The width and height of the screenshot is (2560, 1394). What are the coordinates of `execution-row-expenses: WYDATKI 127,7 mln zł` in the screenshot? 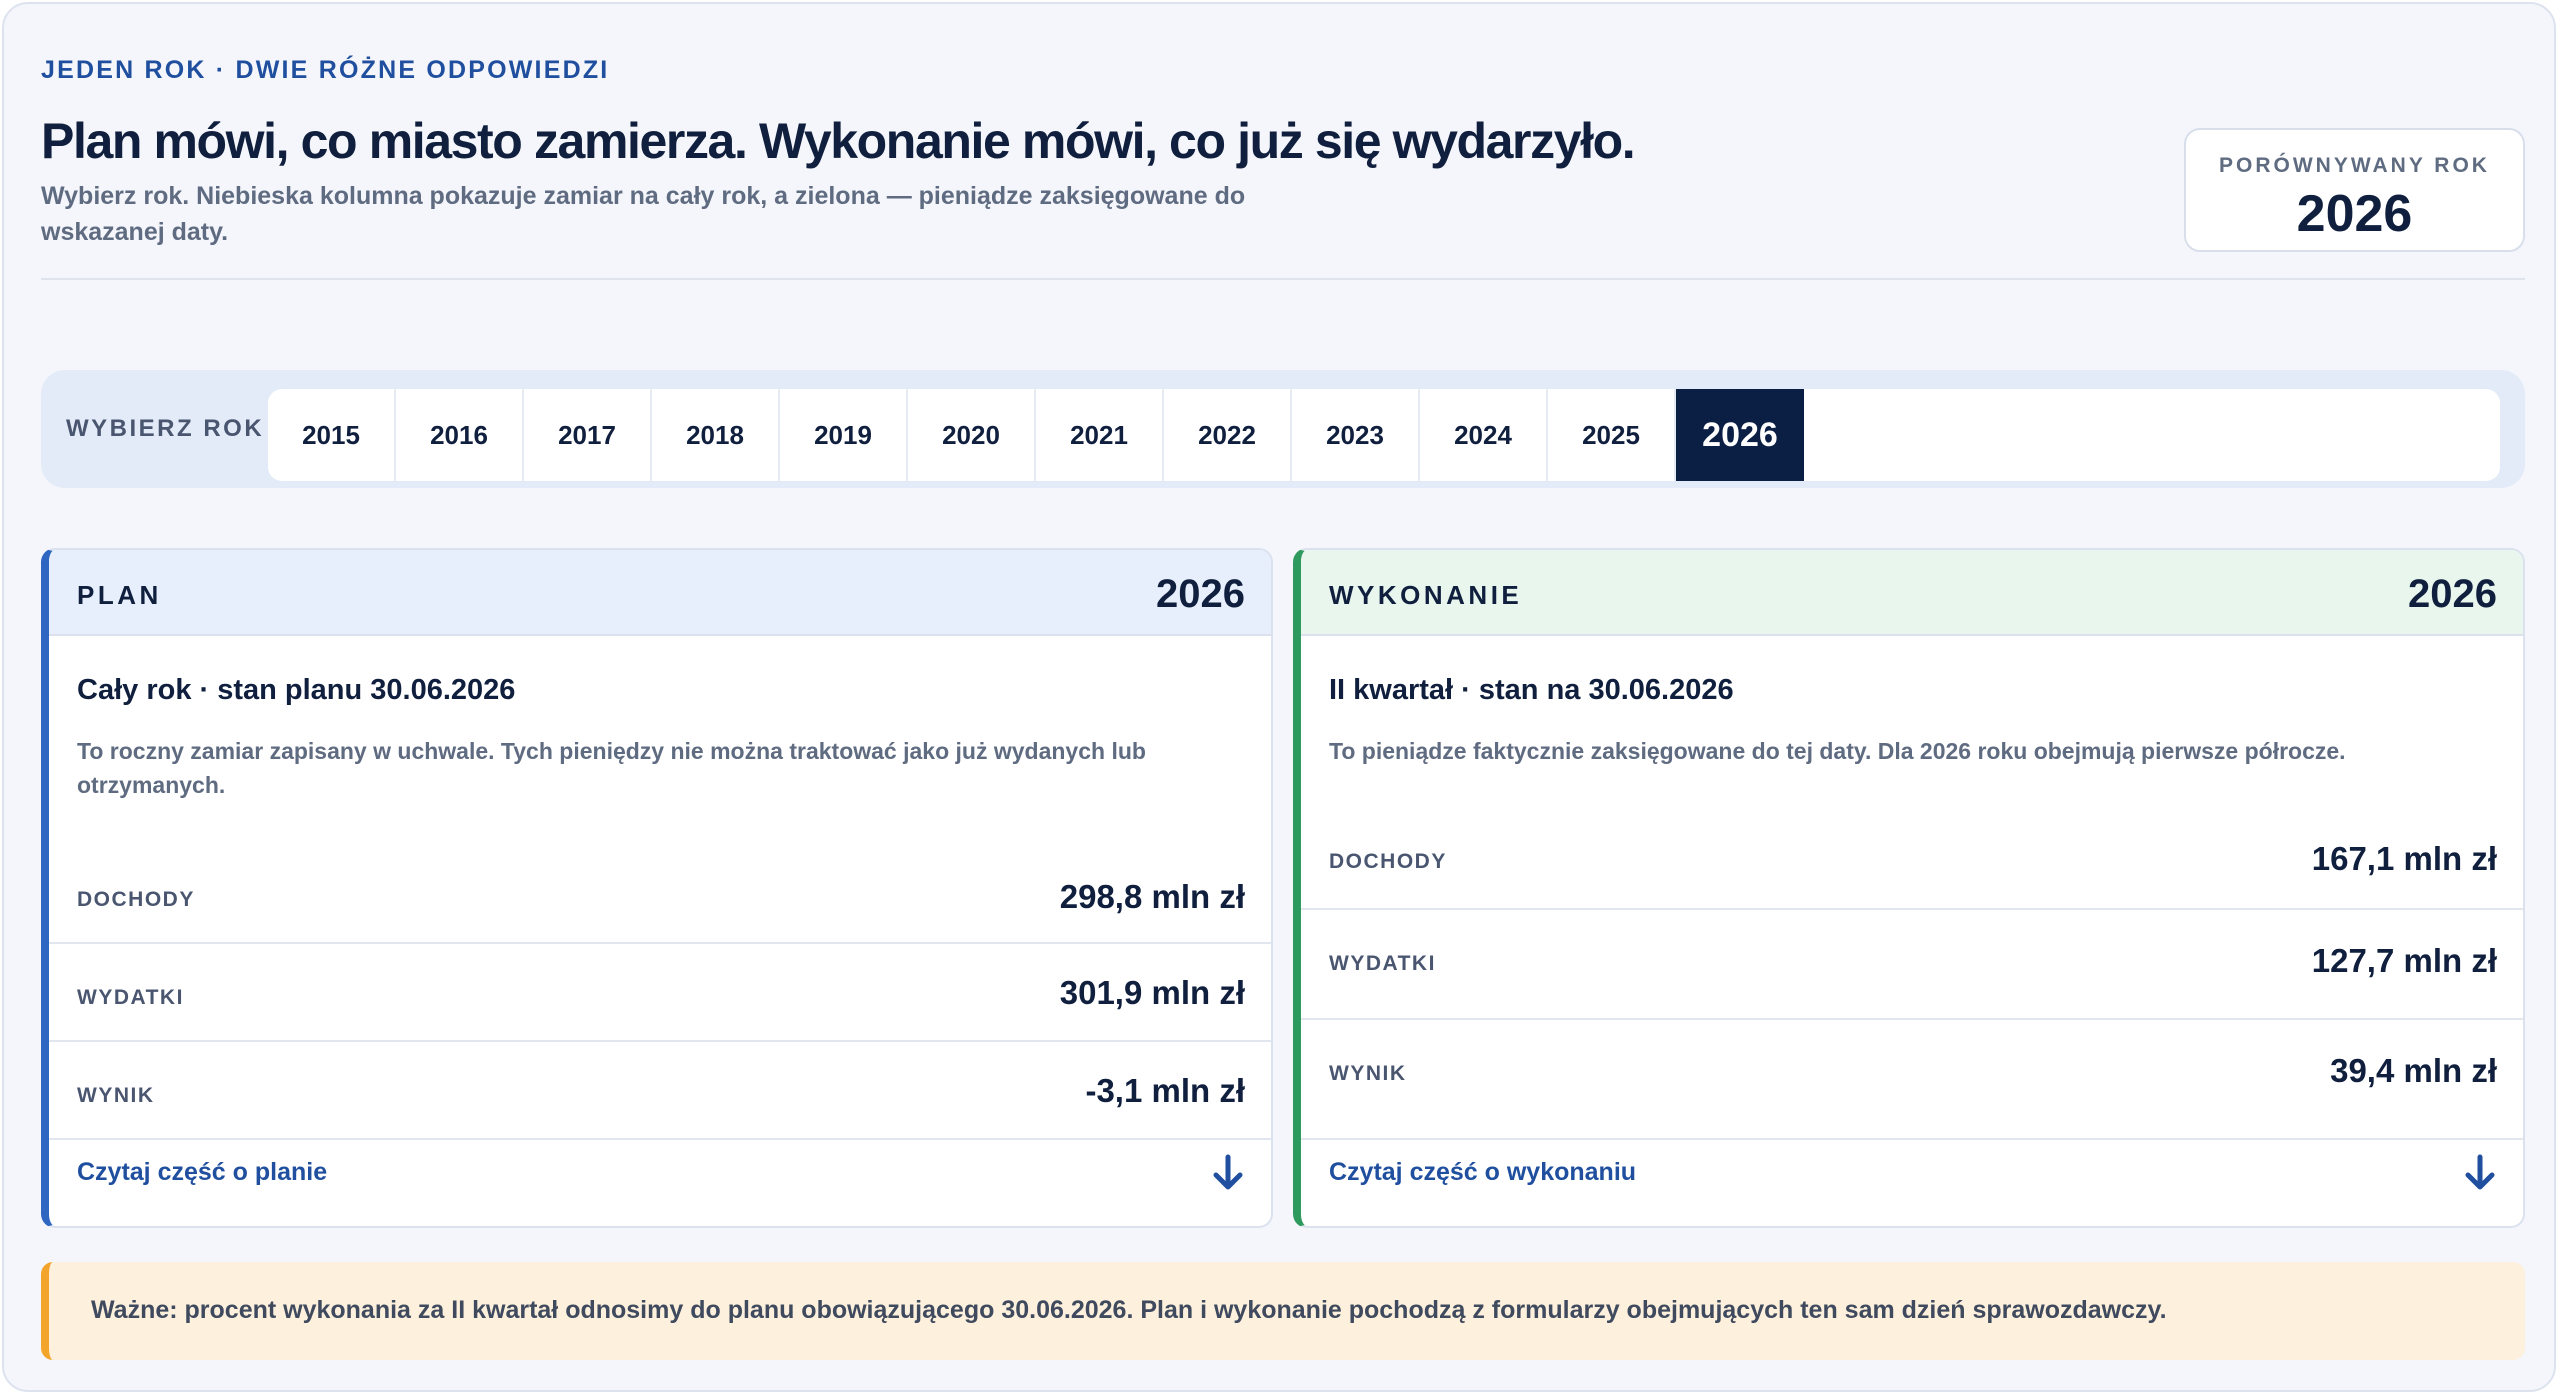 It's located at (1912, 965).